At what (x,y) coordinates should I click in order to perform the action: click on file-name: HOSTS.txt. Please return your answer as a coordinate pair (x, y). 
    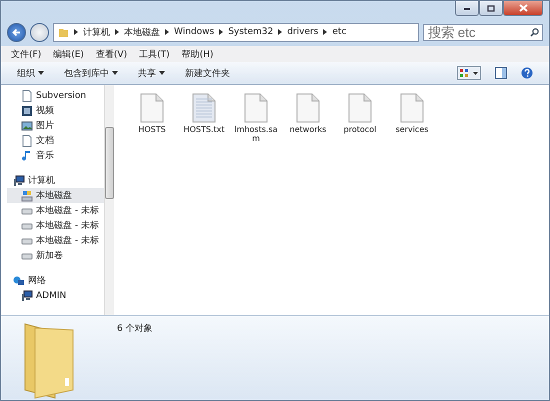
    Looking at the image, I should click on (204, 129).